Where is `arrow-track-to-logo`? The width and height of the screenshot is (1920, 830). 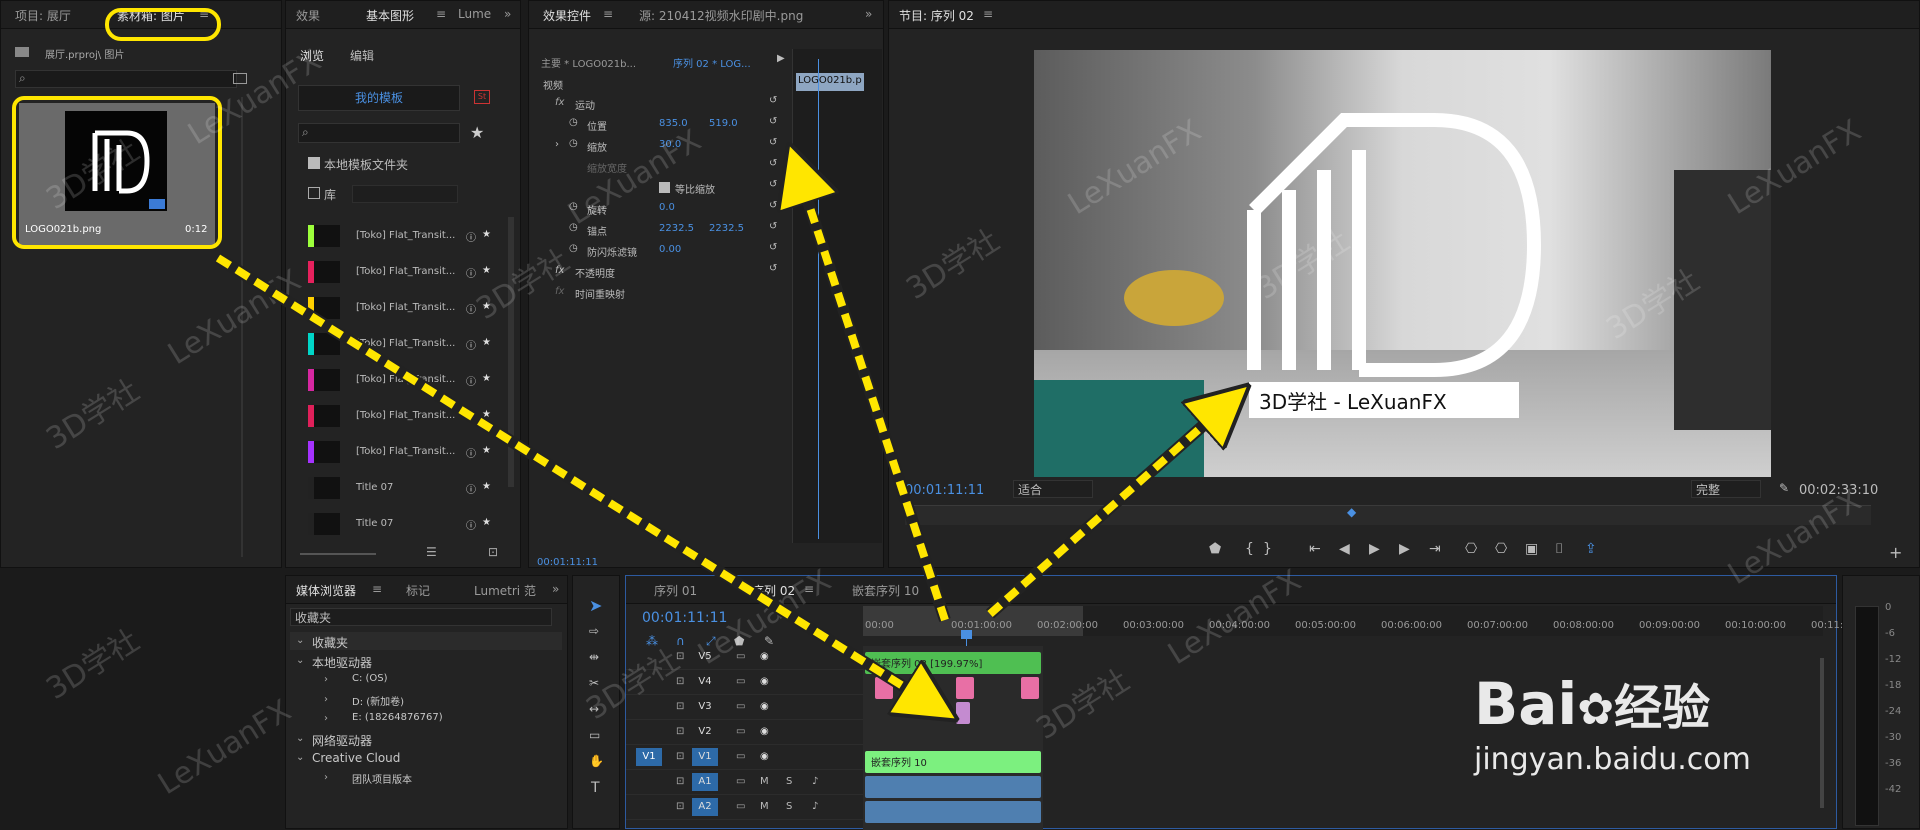
arrow-track-to-logo is located at coordinates (1109, 508).